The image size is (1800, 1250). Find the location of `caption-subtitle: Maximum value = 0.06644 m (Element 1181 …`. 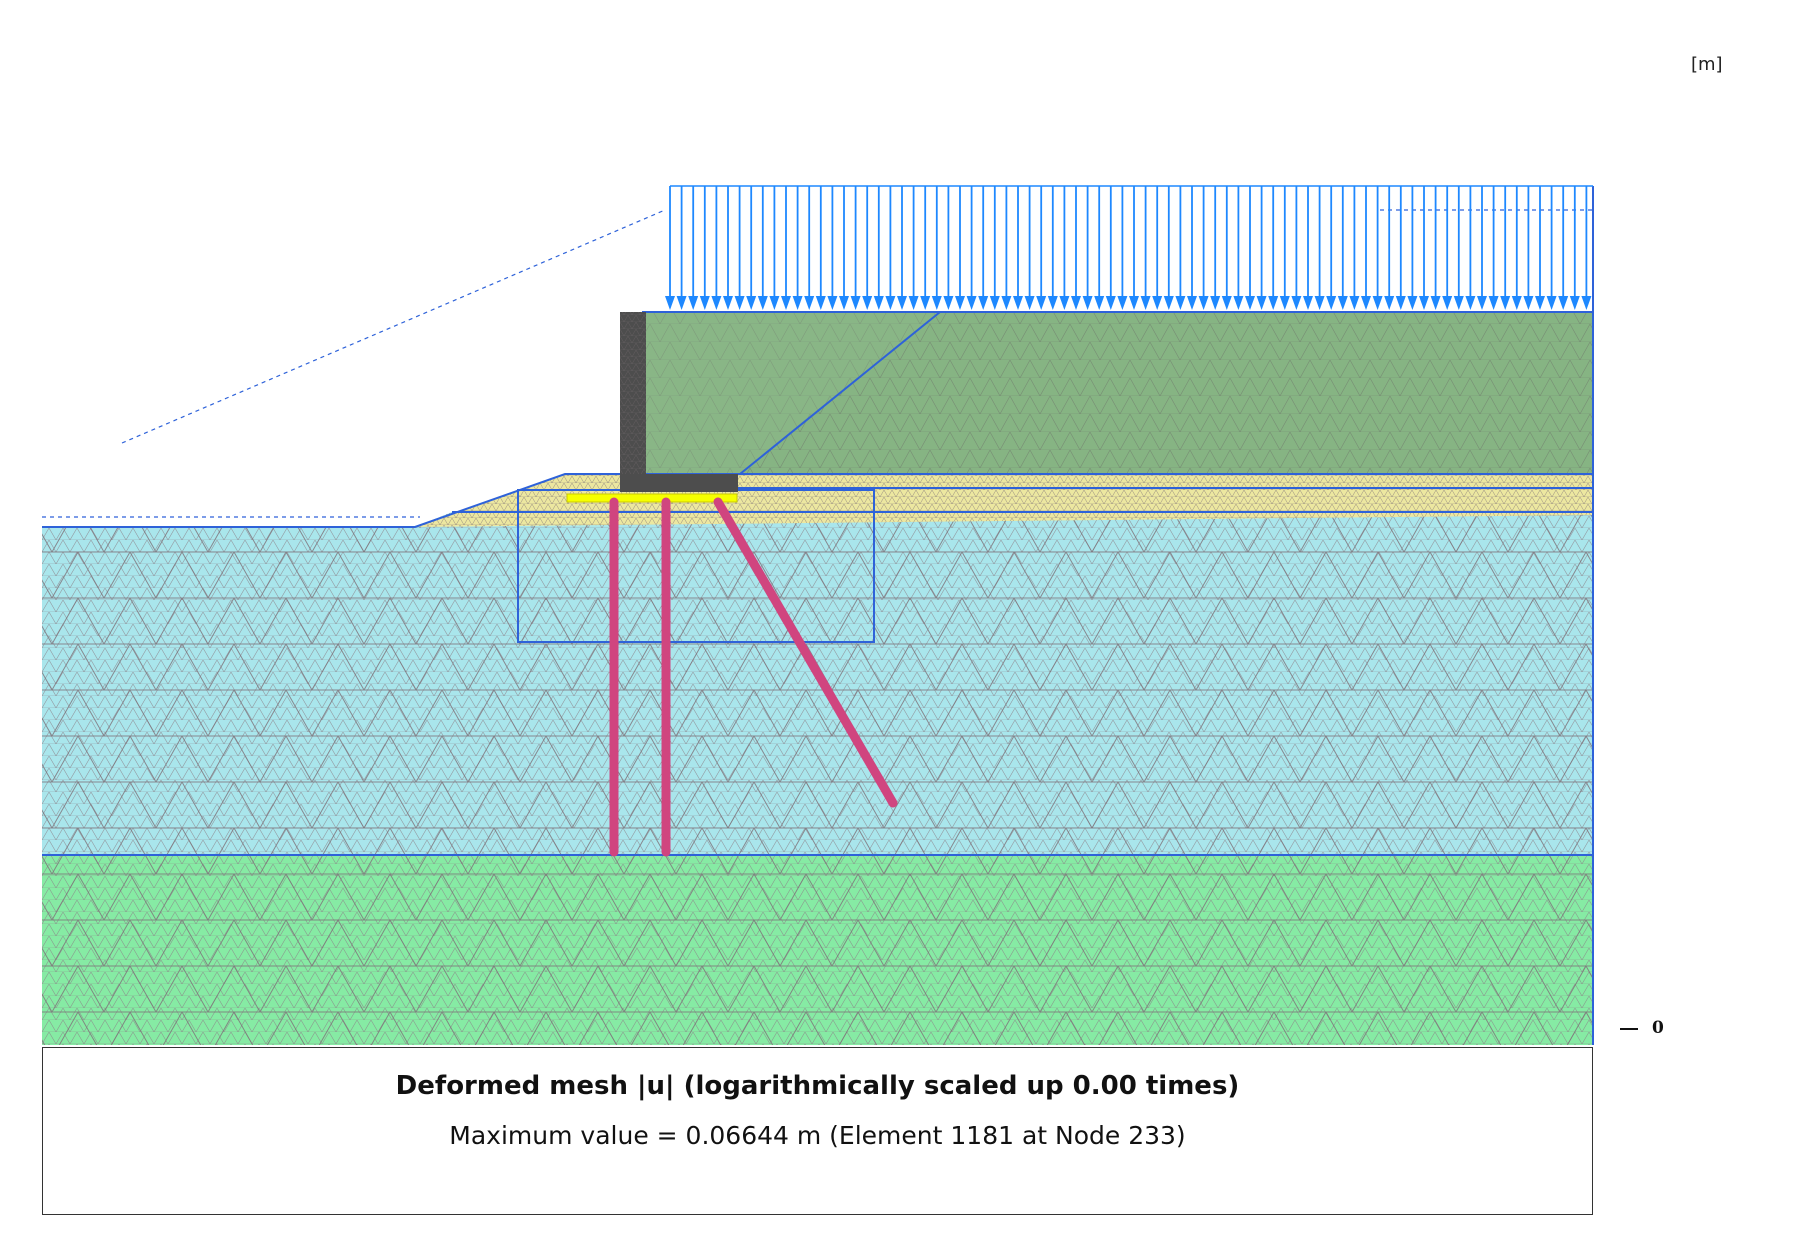

caption-subtitle: Maximum value = 0.06644 m (Element 1181 … is located at coordinates (817, 1135).